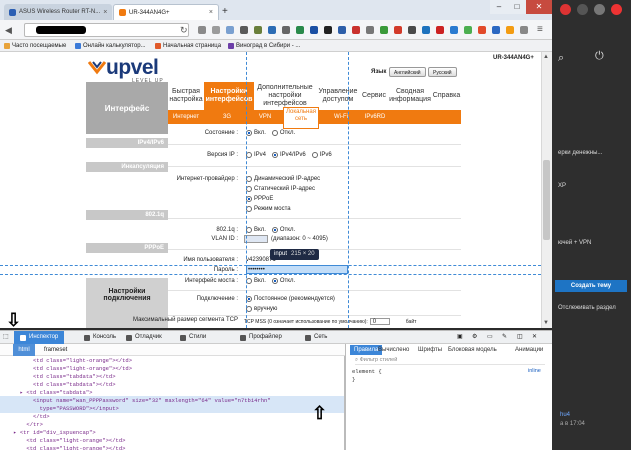 The width and height of the screenshot is (631, 450). What do you see at coordinates (338, 96) in the screenshot?
I see `tab-access-control: Управление доступом` at bounding box center [338, 96].